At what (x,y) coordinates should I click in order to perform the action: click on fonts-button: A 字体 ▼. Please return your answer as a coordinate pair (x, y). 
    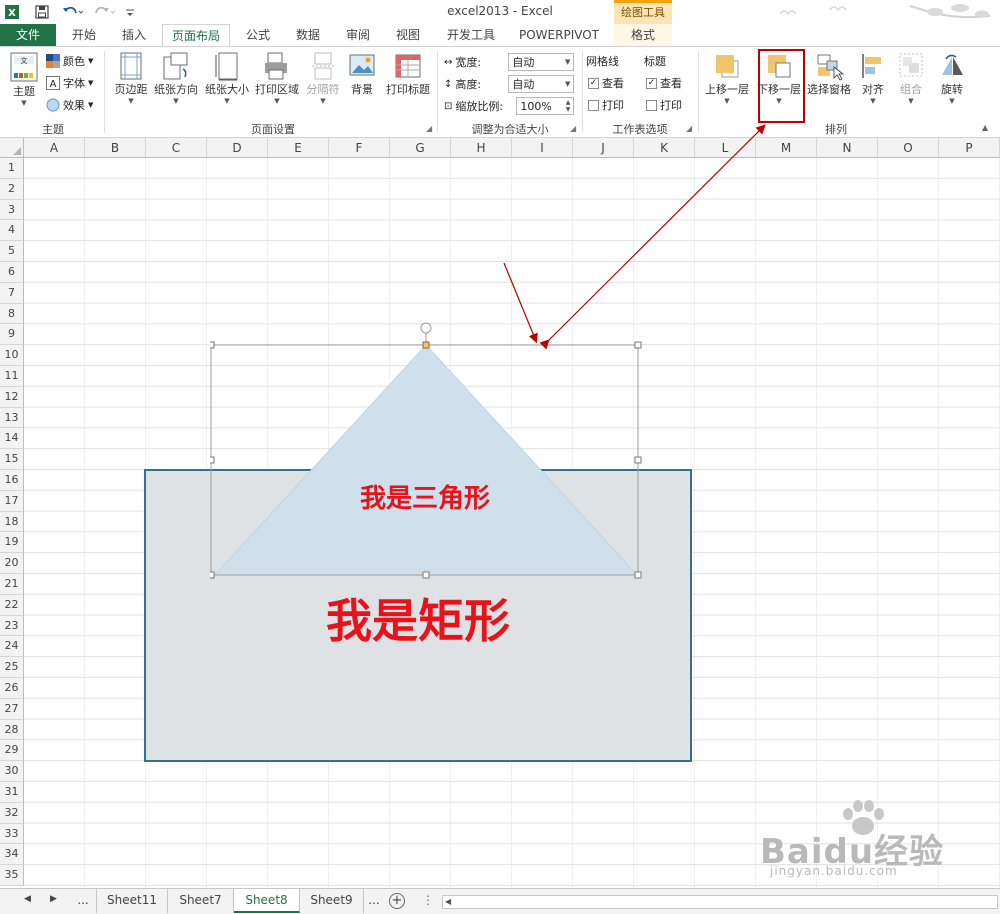
    Looking at the image, I should click on (69, 83).